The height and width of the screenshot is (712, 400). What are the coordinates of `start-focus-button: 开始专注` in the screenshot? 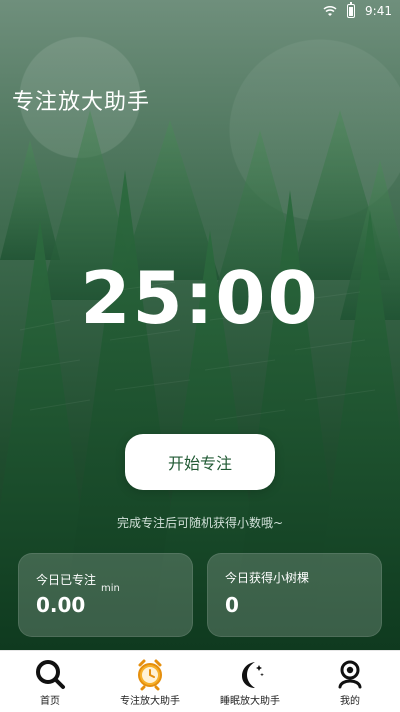 It's located at (200, 462).